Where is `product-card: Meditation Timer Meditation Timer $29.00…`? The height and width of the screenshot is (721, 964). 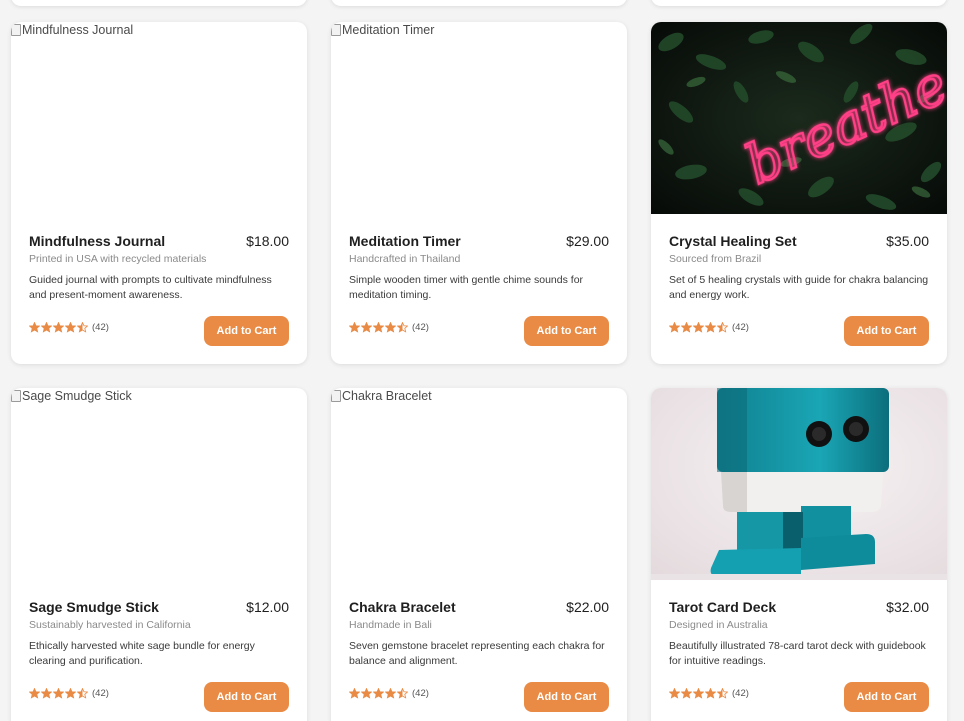
product-card: Meditation Timer Meditation Timer $29.00… is located at coordinates (479, 193).